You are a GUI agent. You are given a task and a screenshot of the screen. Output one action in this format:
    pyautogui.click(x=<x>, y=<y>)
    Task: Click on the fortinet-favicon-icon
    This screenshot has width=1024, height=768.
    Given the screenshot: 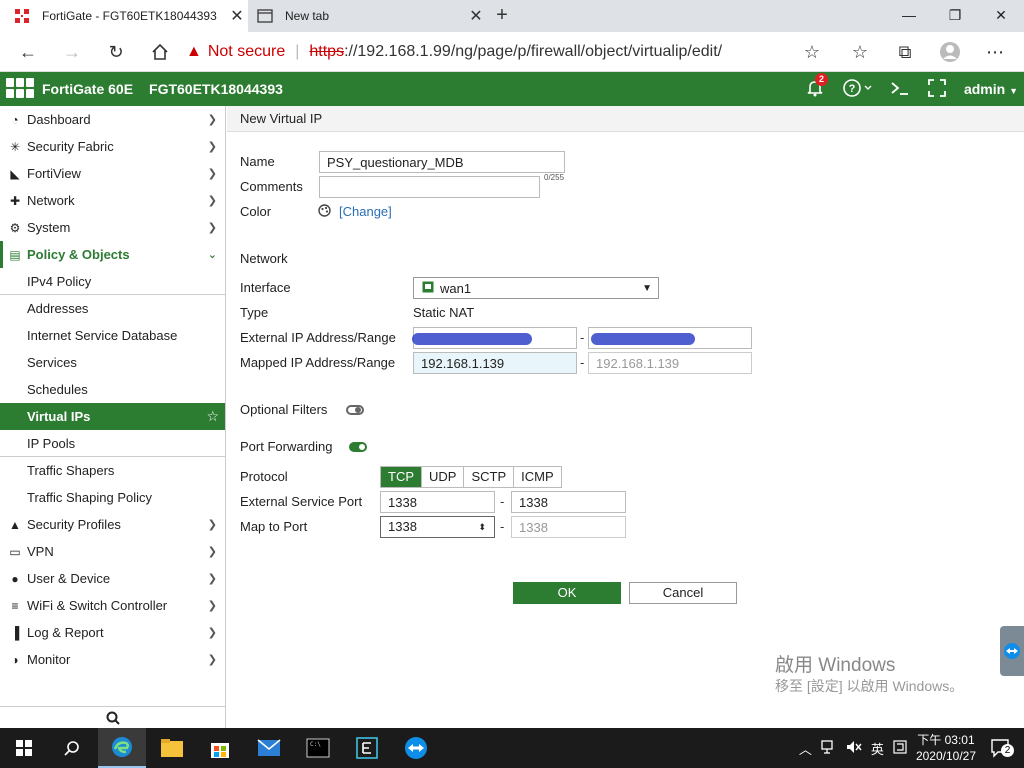 What is the action you would take?
    pyautogui.click(x=22, y=16)
    